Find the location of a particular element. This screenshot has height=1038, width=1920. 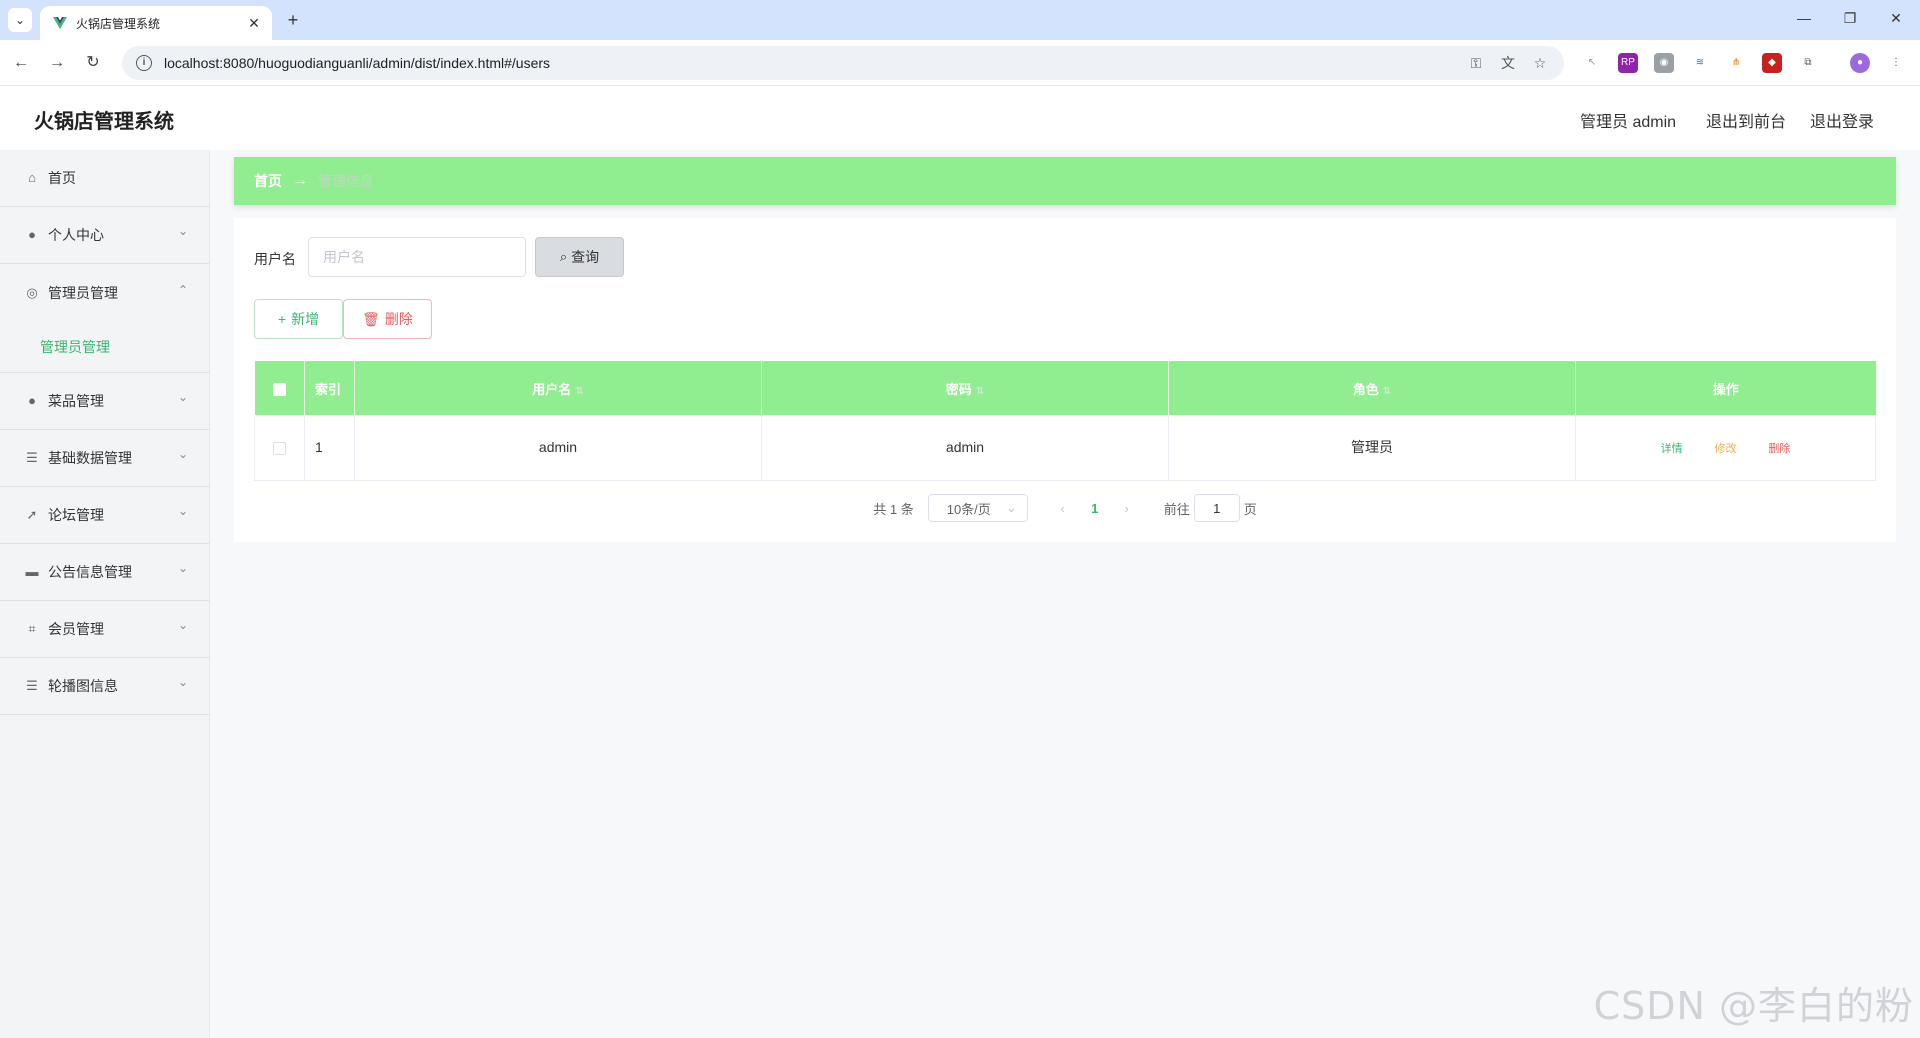

sidebar-item-member: ⌗ 会员管理 ⌄ is located at coordinates (104, 629).